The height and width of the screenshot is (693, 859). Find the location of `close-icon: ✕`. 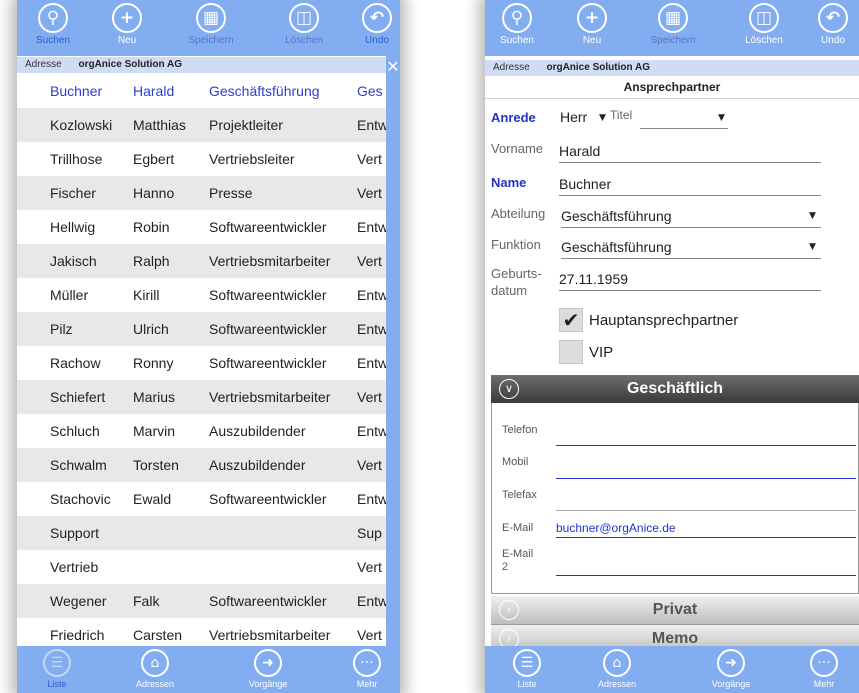

close-icon: ✕ is located at coordinates (393, 68).